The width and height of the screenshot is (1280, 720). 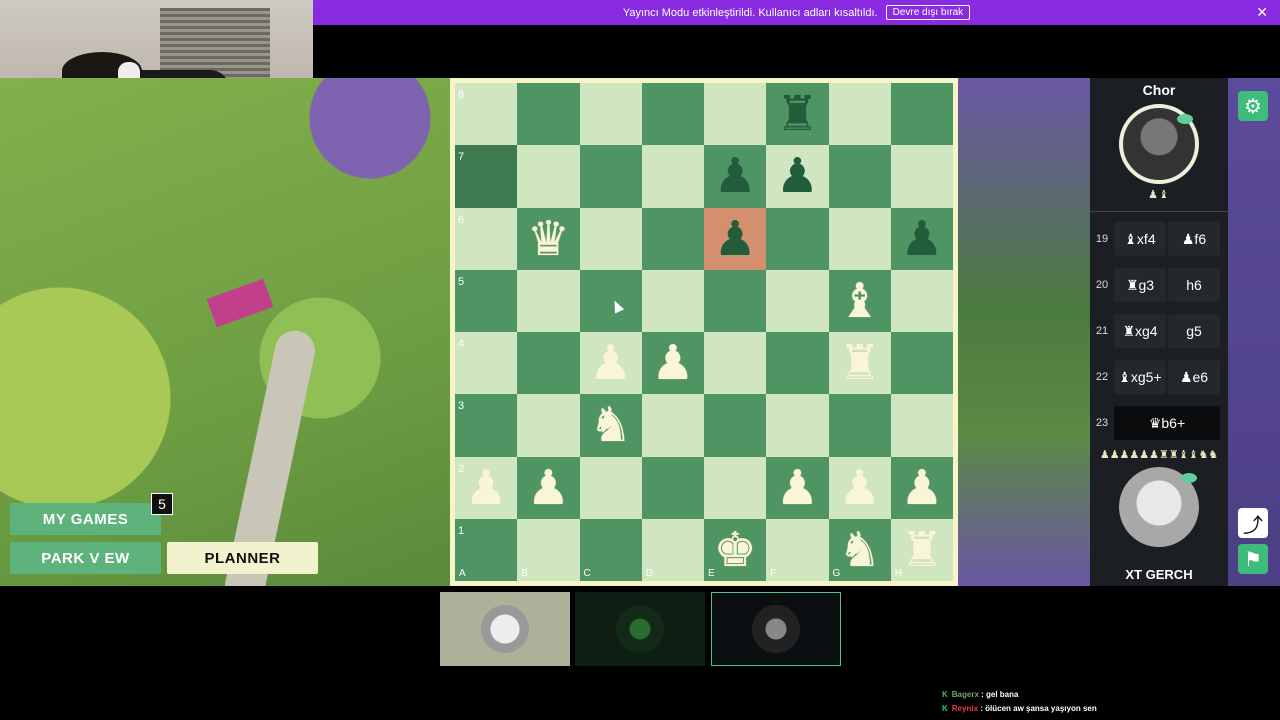 I want to click on square-h3, so click(x=921, y=425).